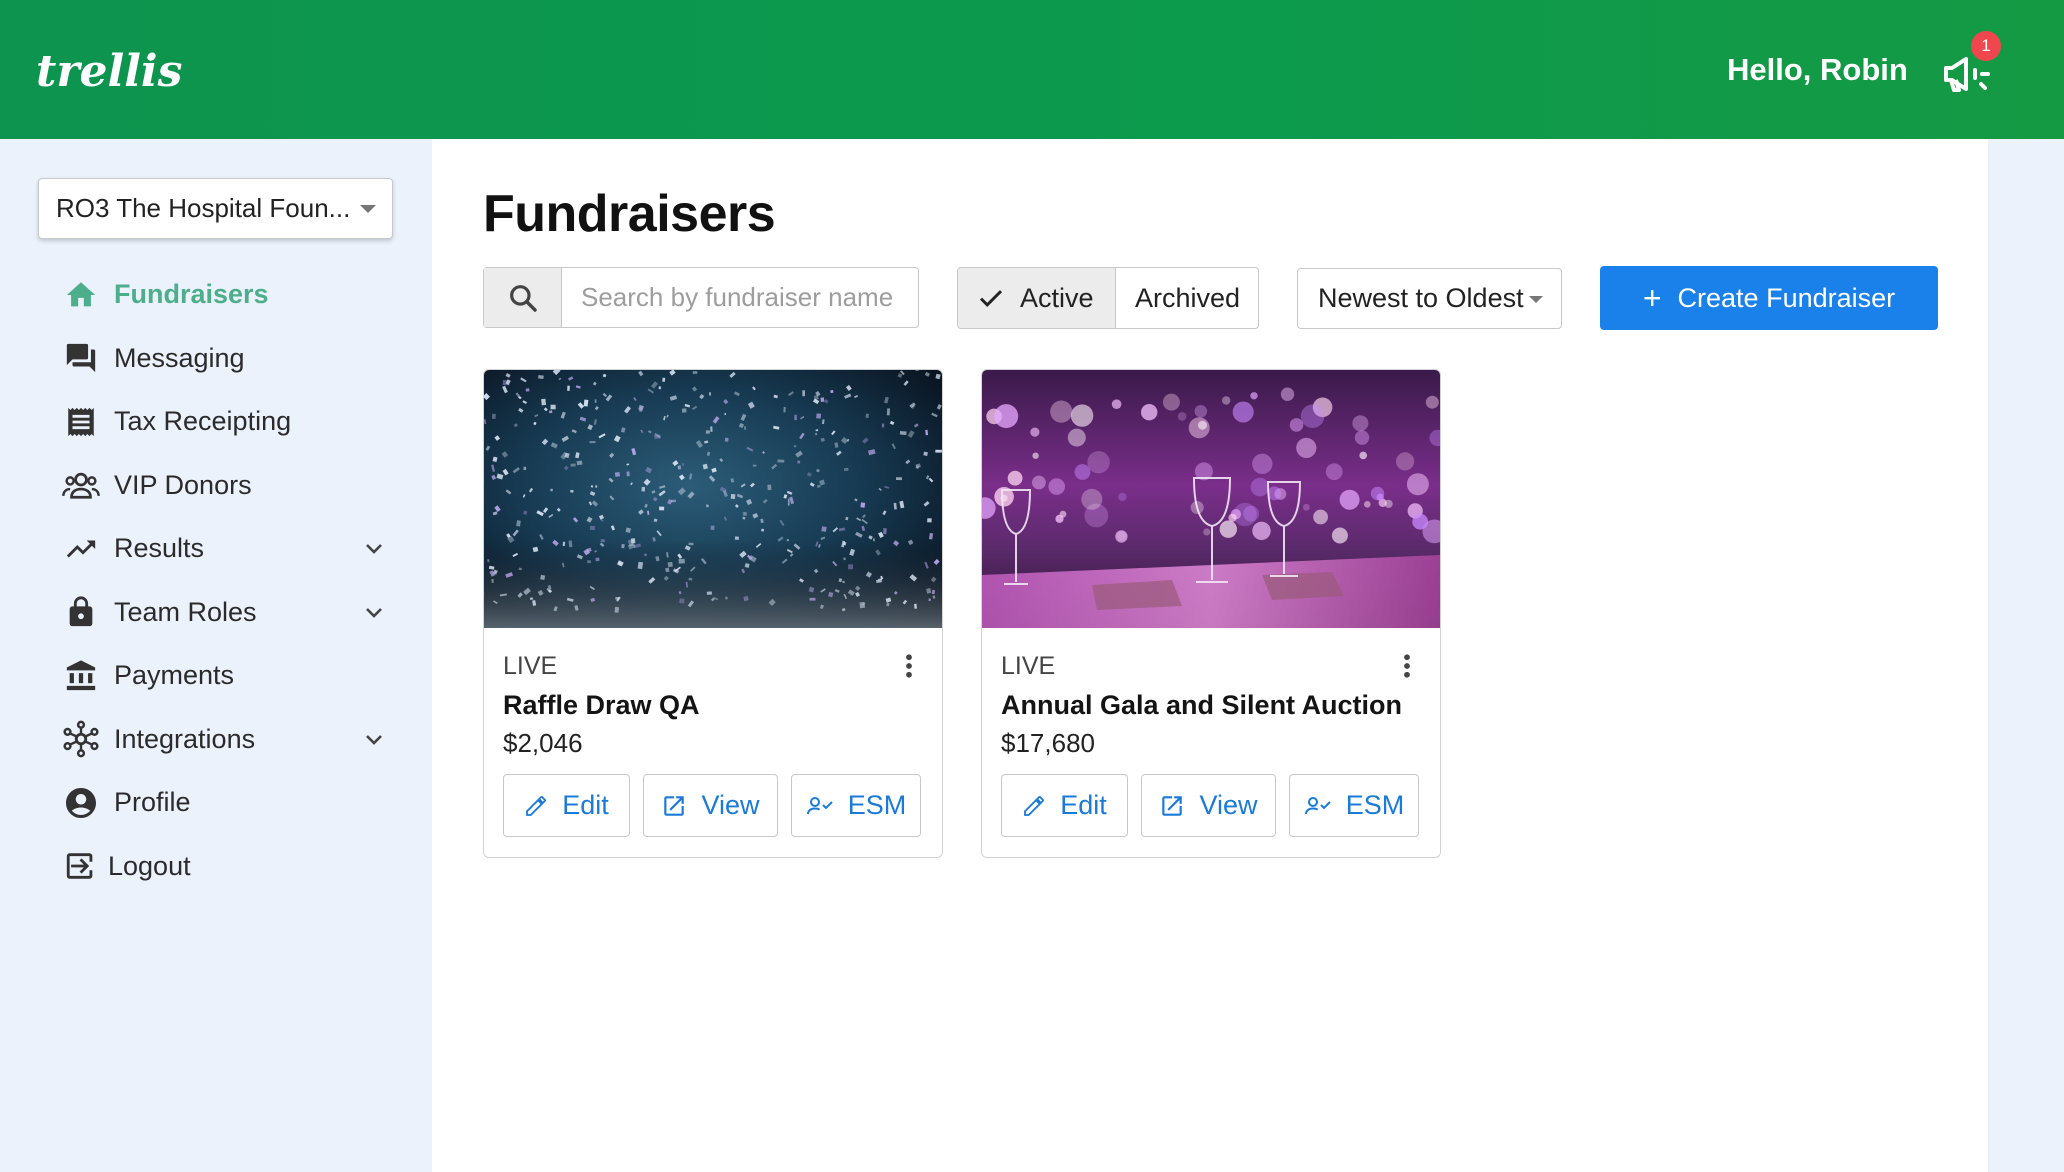  What do you see at coordinates (152, 802) in the screenshot?
I see `sidebar-item-label: Profile` at bounding box center [152, 802].